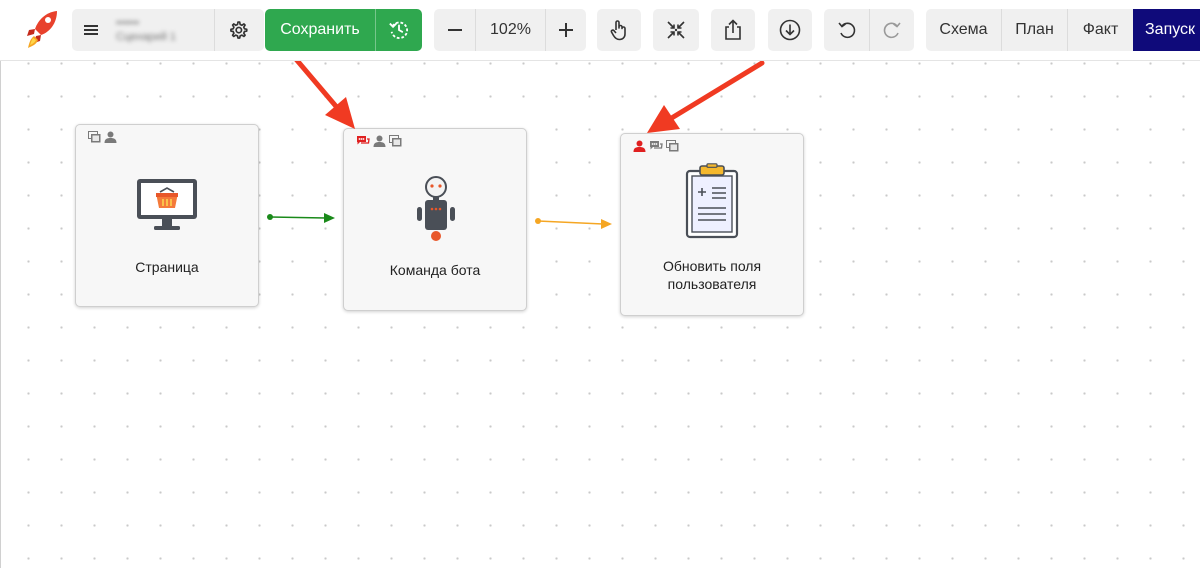 Image resolution: width=1200 pixels, height=568 pixels. I want to click on collapse-arrows-icon, so click(676, 30).